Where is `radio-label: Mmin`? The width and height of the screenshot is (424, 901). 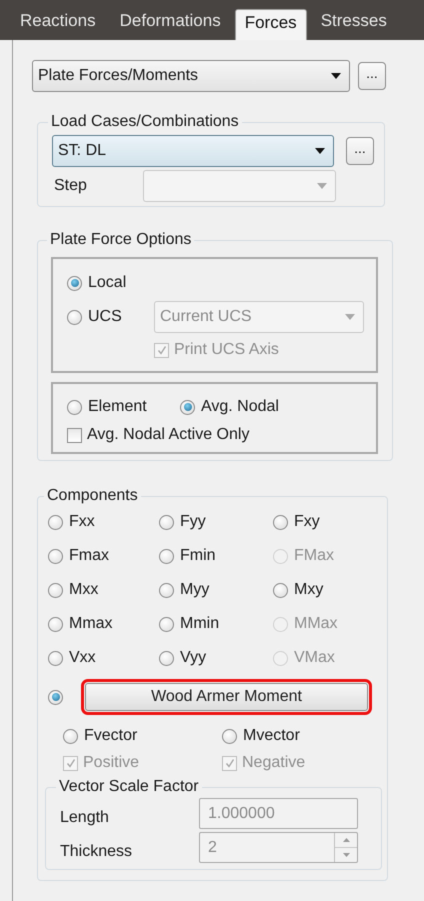
radio-label: Mmin is located at coordinates (200, 624).